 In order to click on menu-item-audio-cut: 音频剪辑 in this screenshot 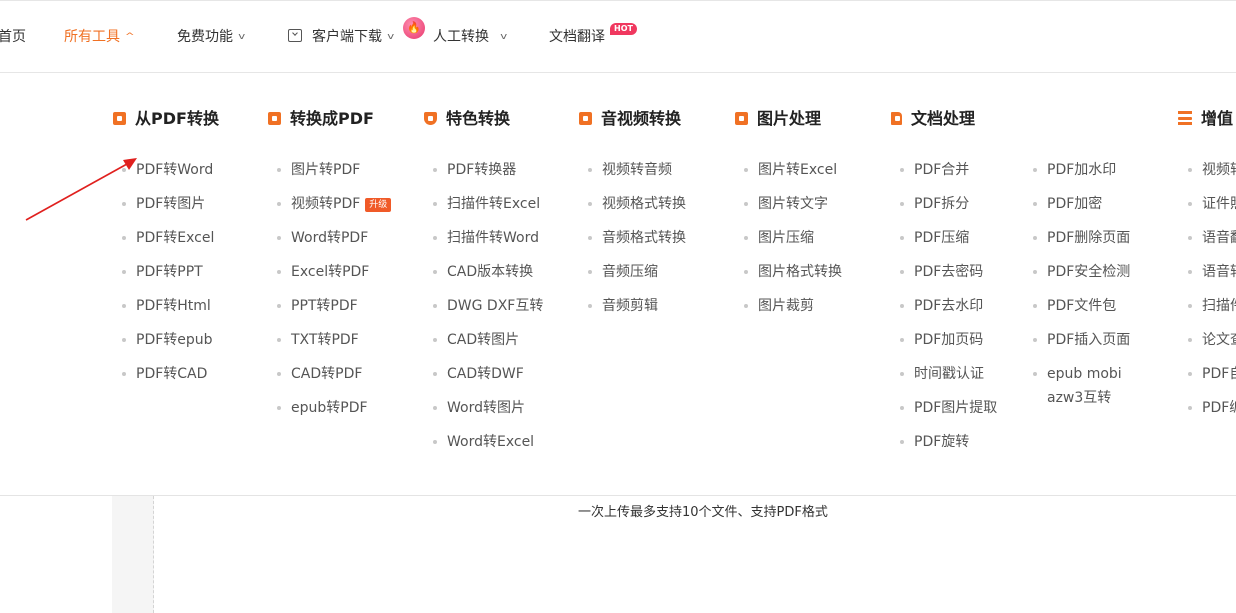, I will do `click(637, 306)`.